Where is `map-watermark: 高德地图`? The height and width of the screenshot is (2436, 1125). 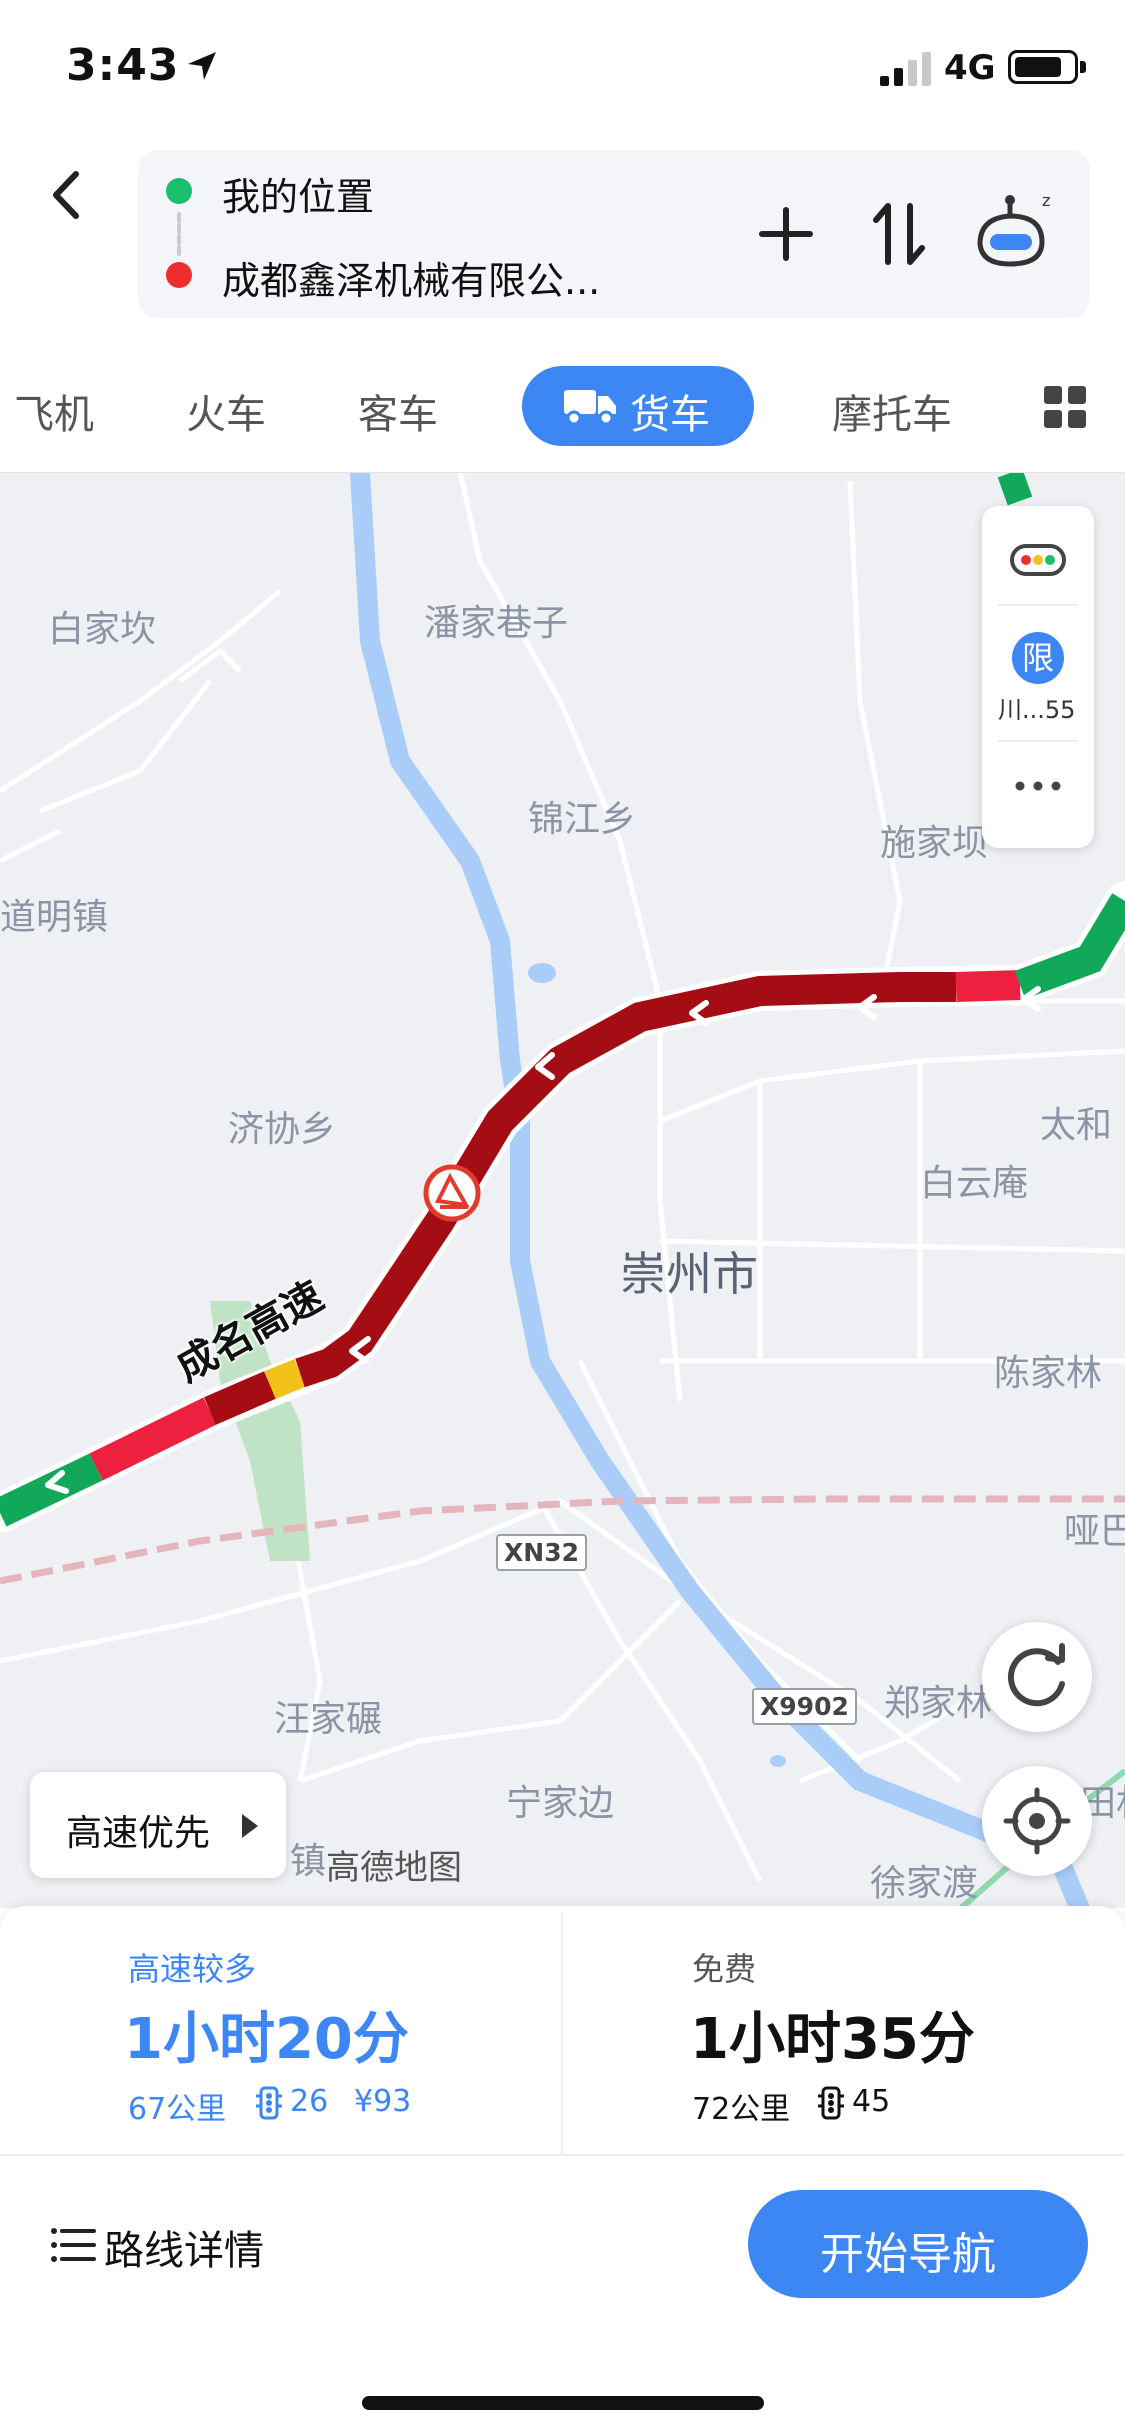
map-watermark: 高德地图 is located at coordinates (394, 1868).